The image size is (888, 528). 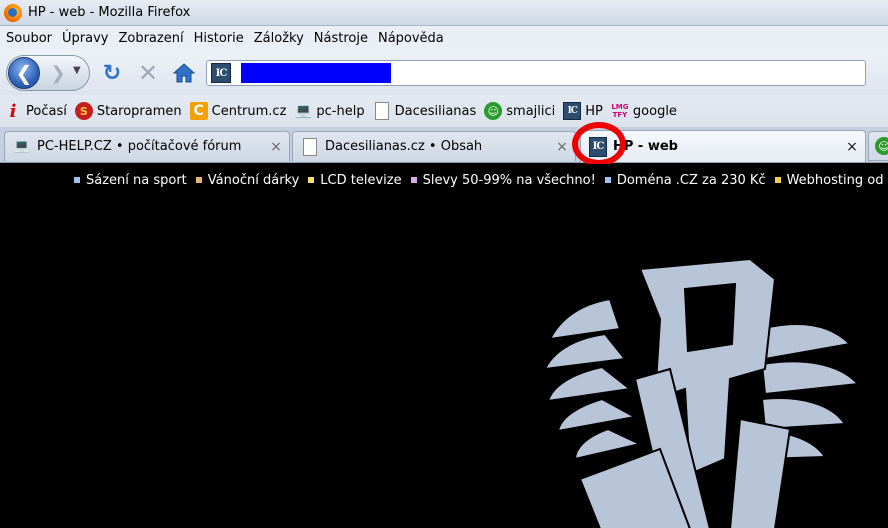 I want to click on info-icon: i, so click(x=13, y=111).